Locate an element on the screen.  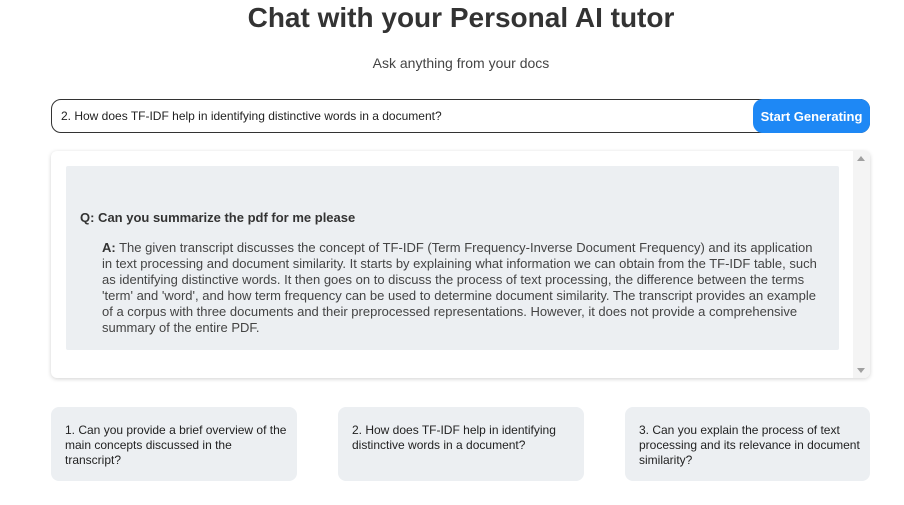
chat-scrollbar is located at coordinates (861, 264).